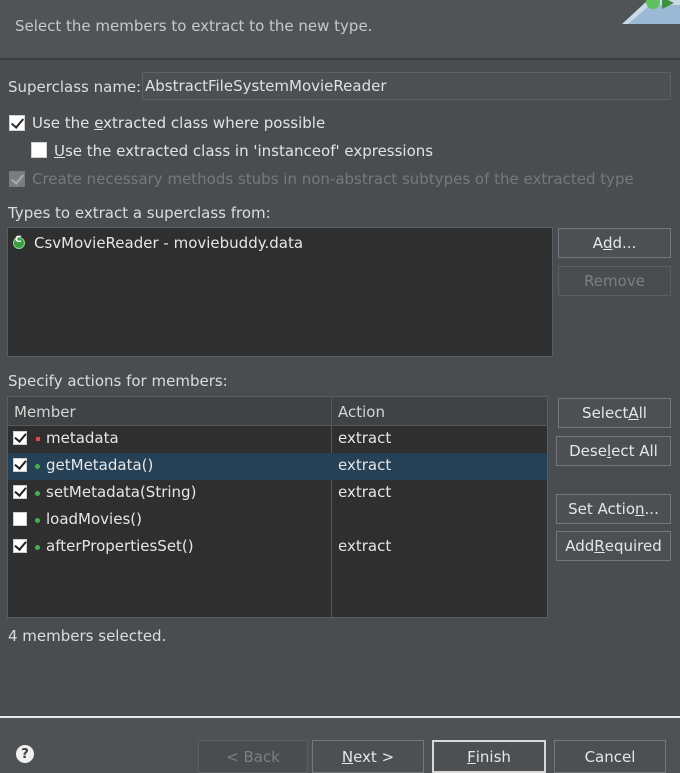 The height and width of the screenshot is (773, 680). I want to click on type-item: CsvMovieReader - moviebuddy.data, so click(158, 243).